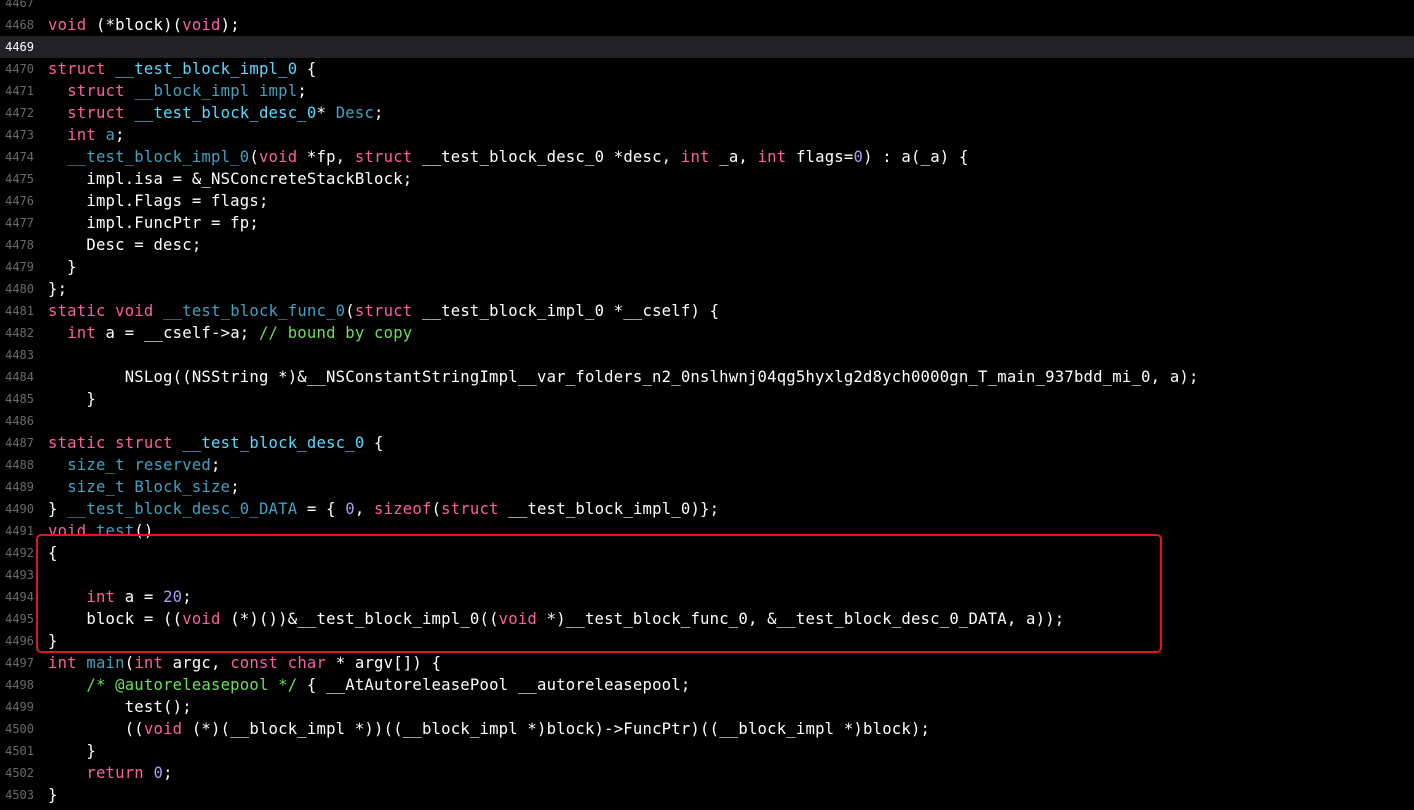  I want to click on code-token: size_t, so click(96, 465).